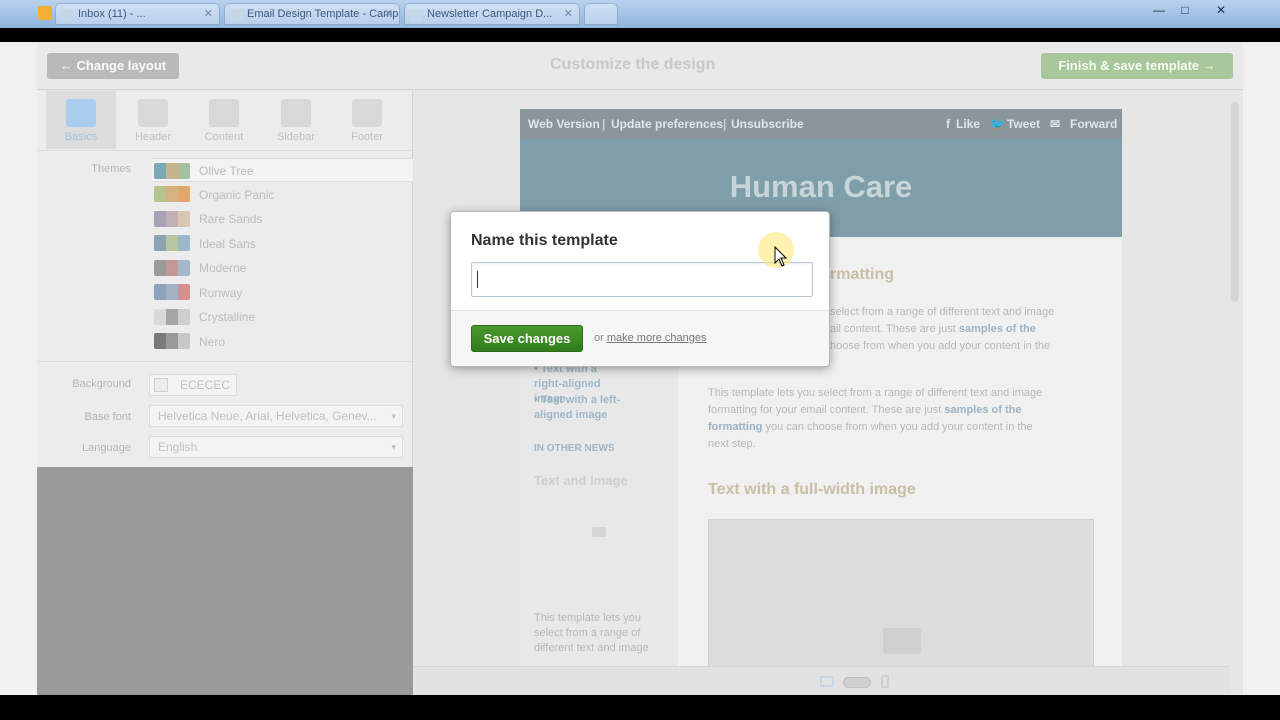  Describe the element at coordinates (296, 113) in the screenshot. I see `sidebar-icon` at that location.